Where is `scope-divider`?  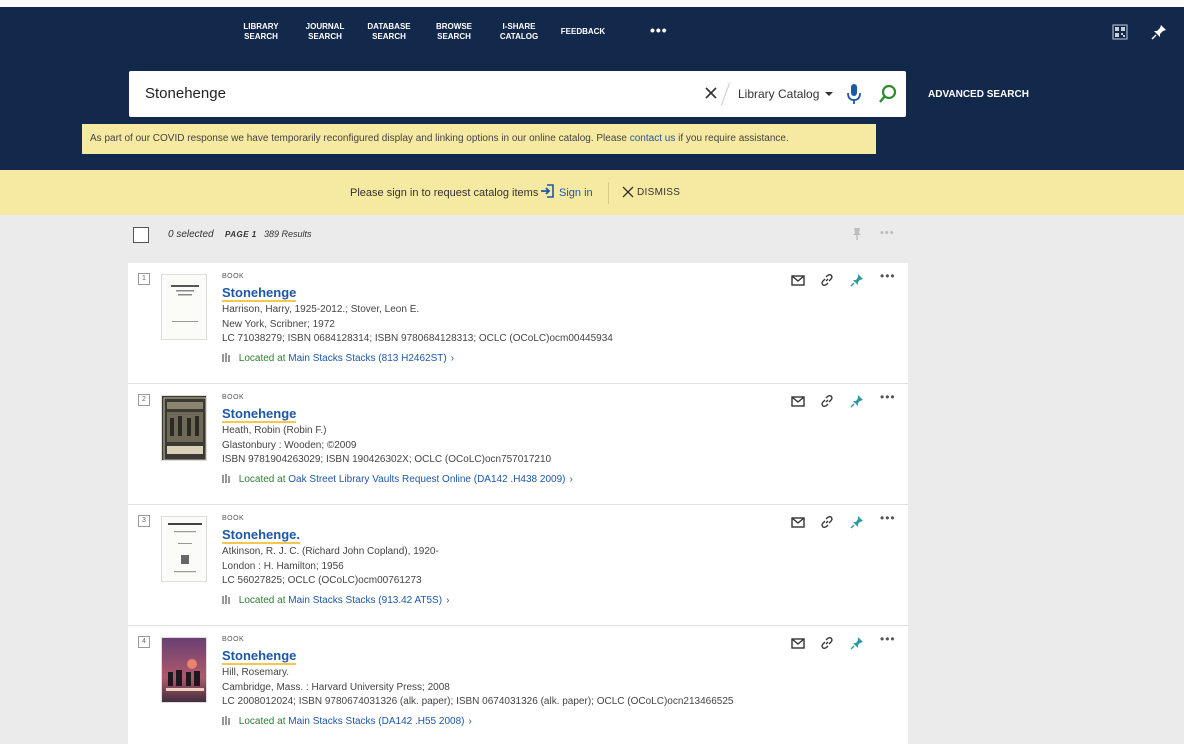 scope-divider is located at coordinates (725, 94).